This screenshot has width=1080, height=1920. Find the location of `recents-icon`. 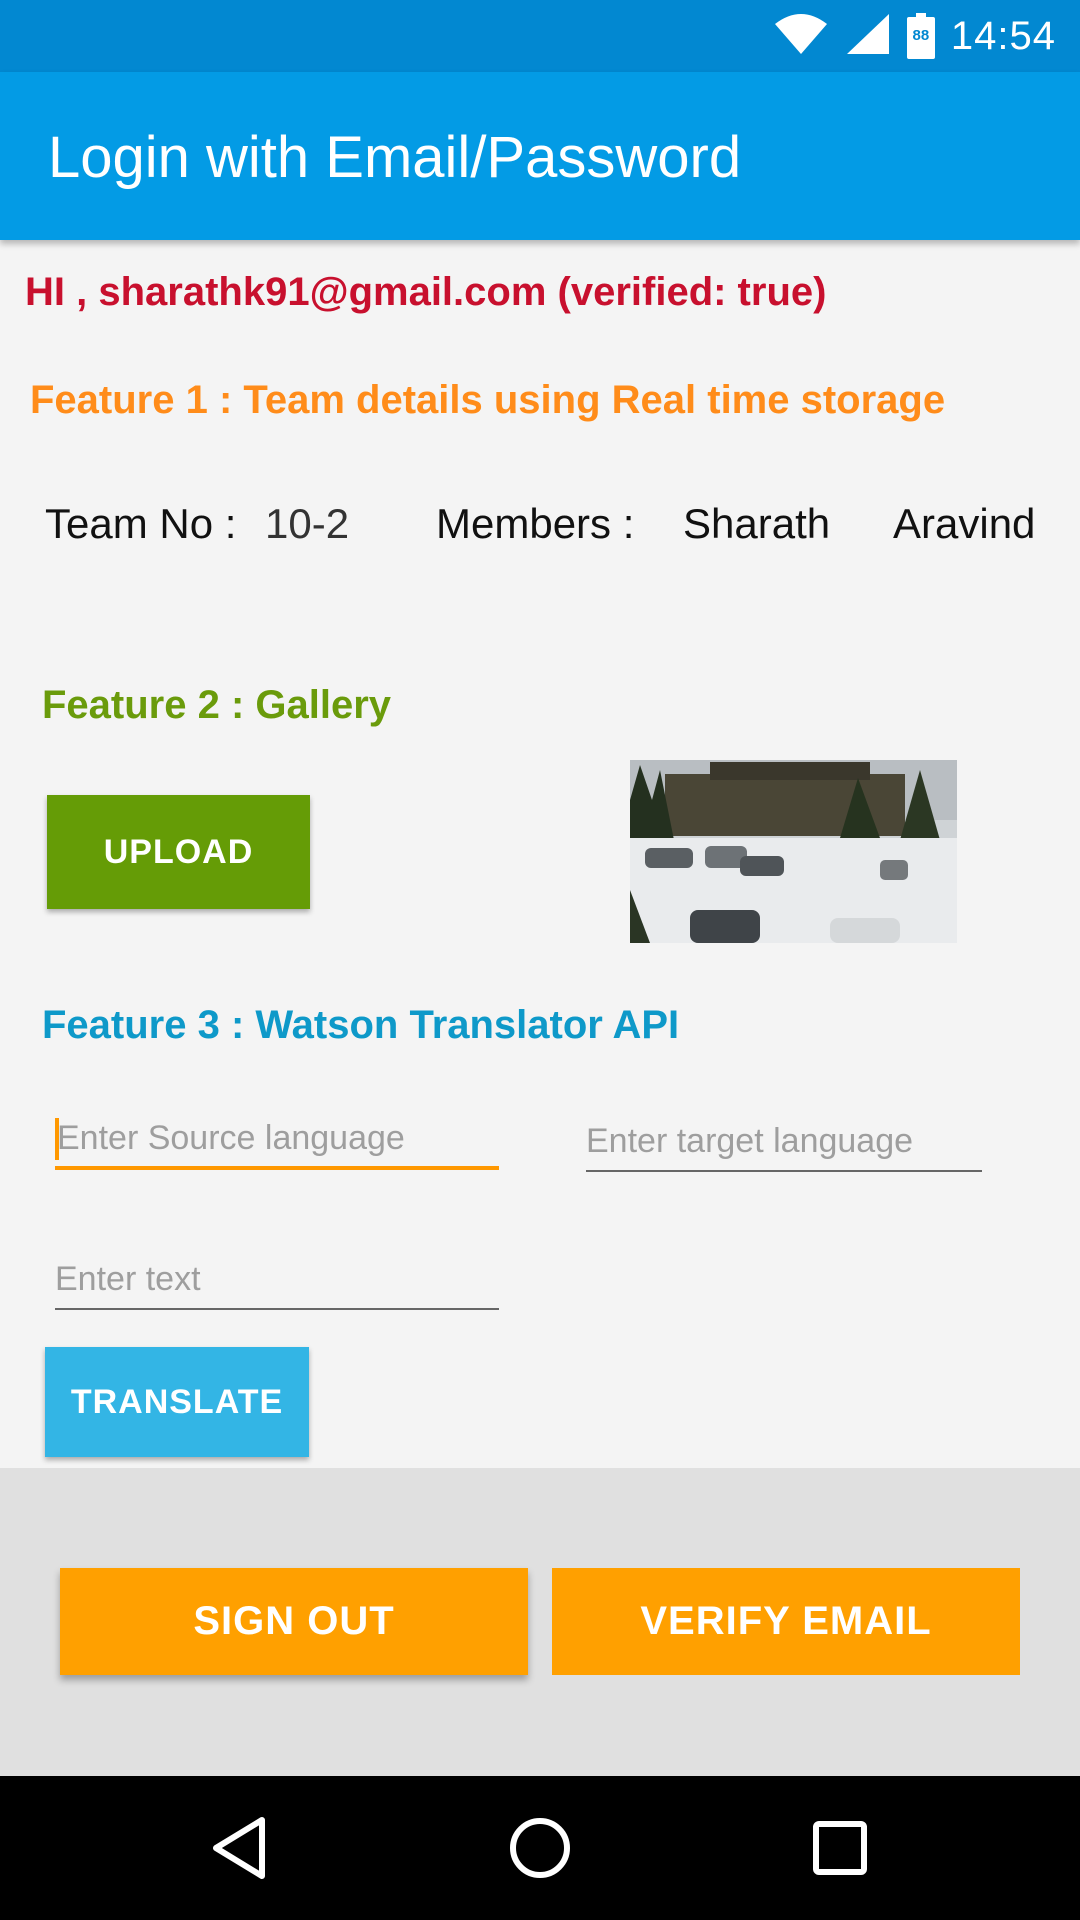

recents-icon is located at coordinates (840, 1848).